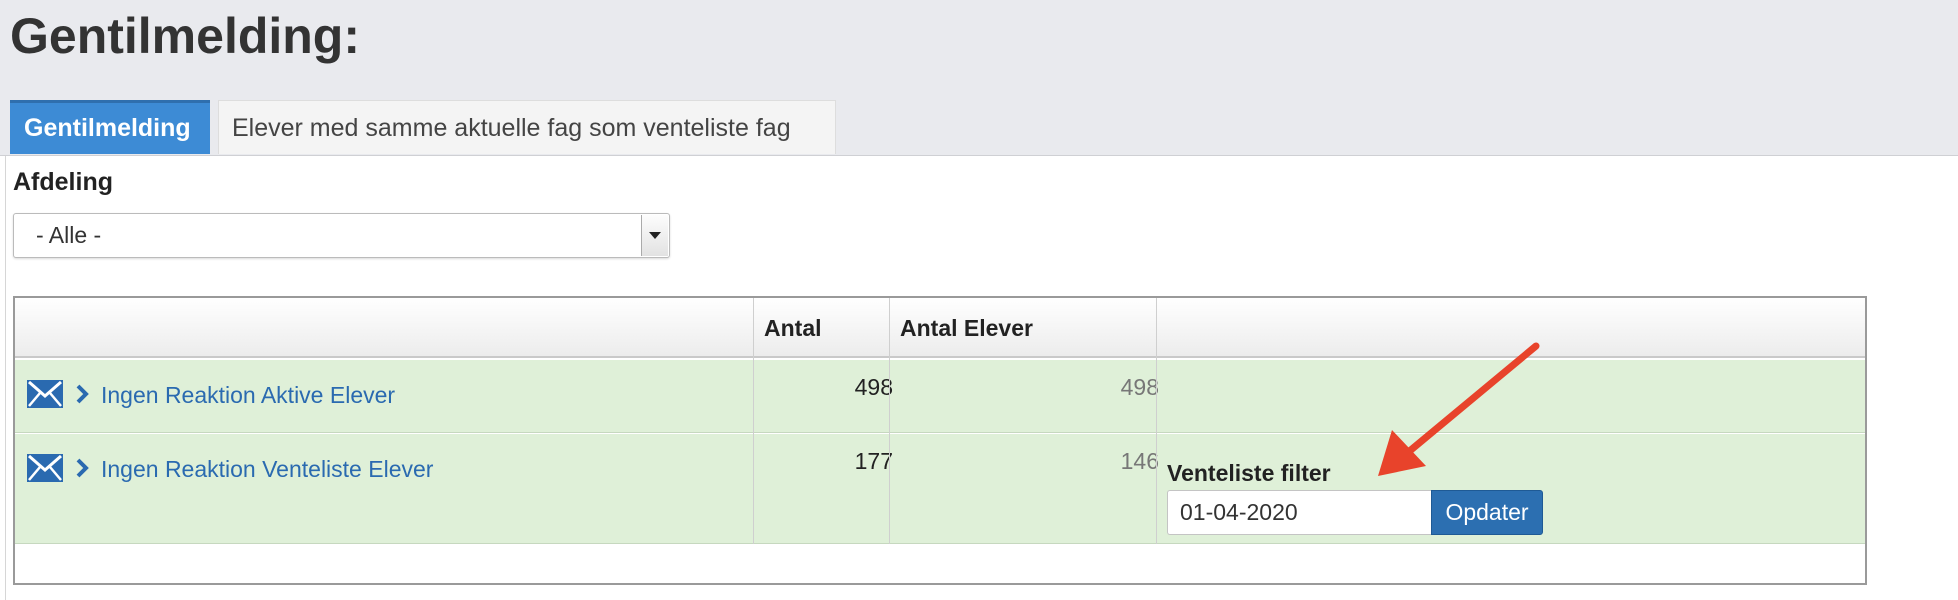  I want to click on afdeling-select: - Alle -, so click(341, 235).